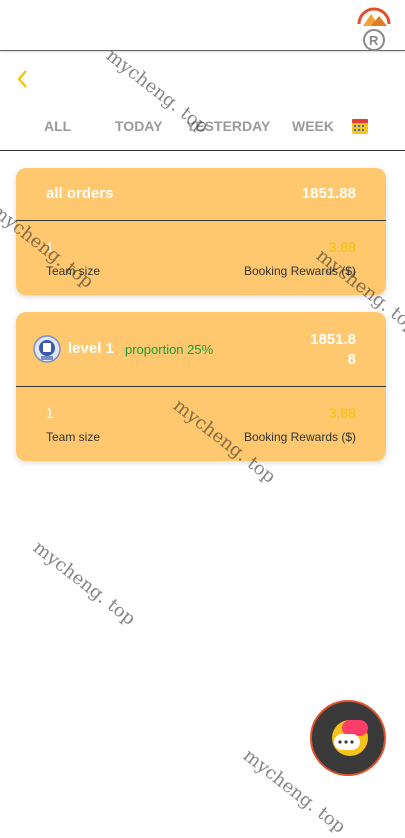 This screenshot has height=838, width=405. Describe the element at coordinates (91, 348) in the screenshot. I see `level-title: level 1` at that location.